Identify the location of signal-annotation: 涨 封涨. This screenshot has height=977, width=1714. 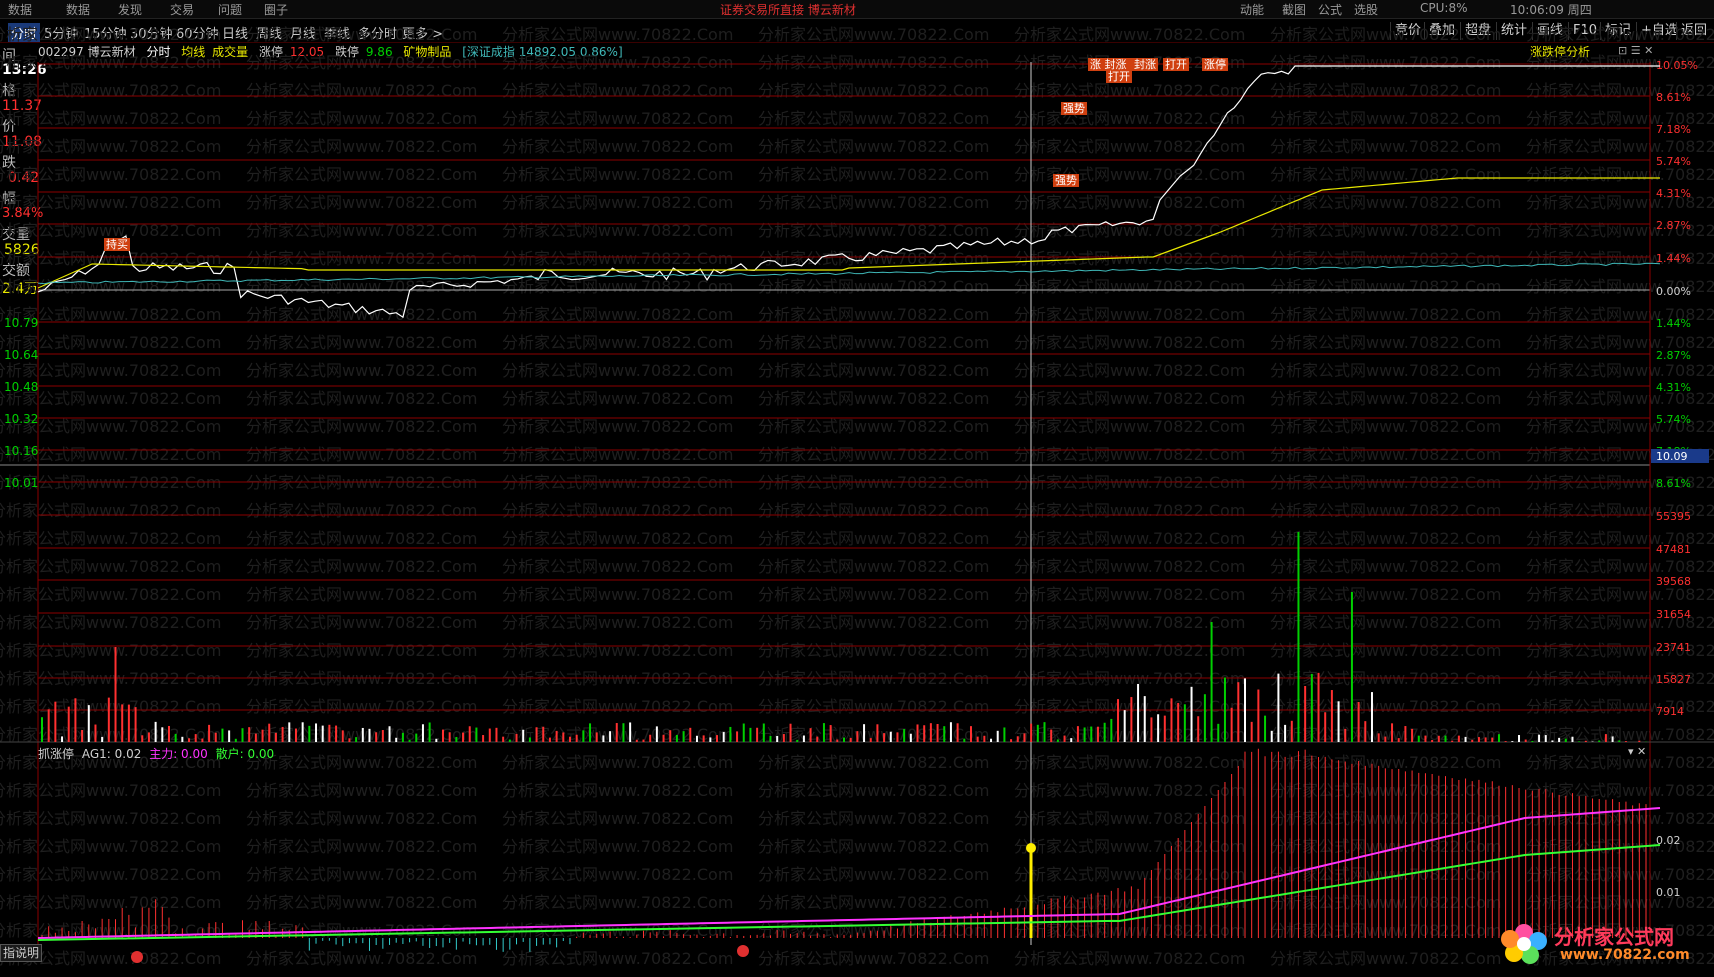
(1108, 64).